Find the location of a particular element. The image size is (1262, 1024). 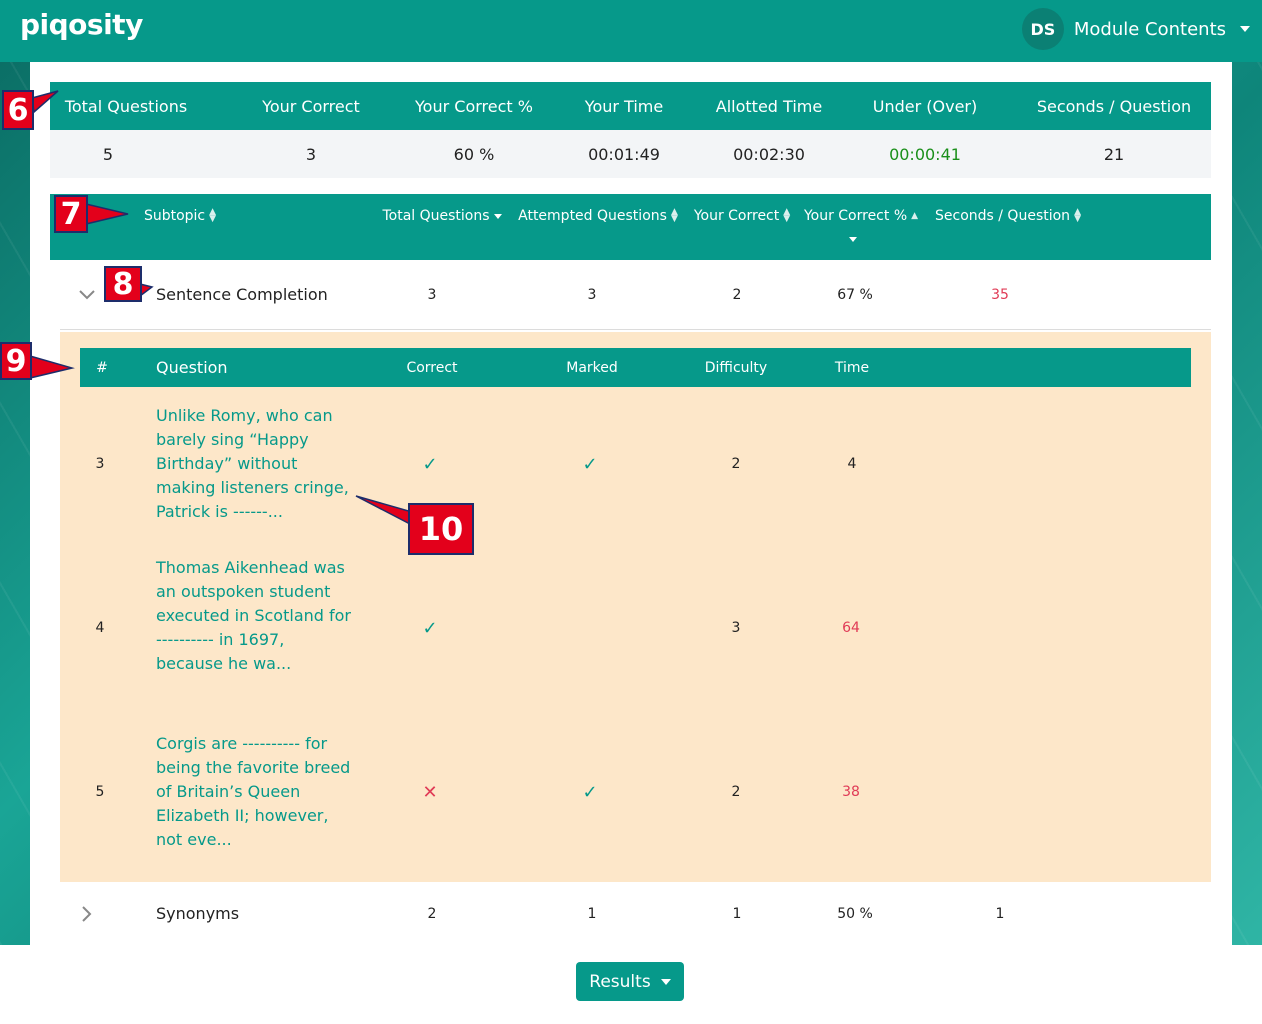

question-time: 38 is located at coordinates (851, 792).